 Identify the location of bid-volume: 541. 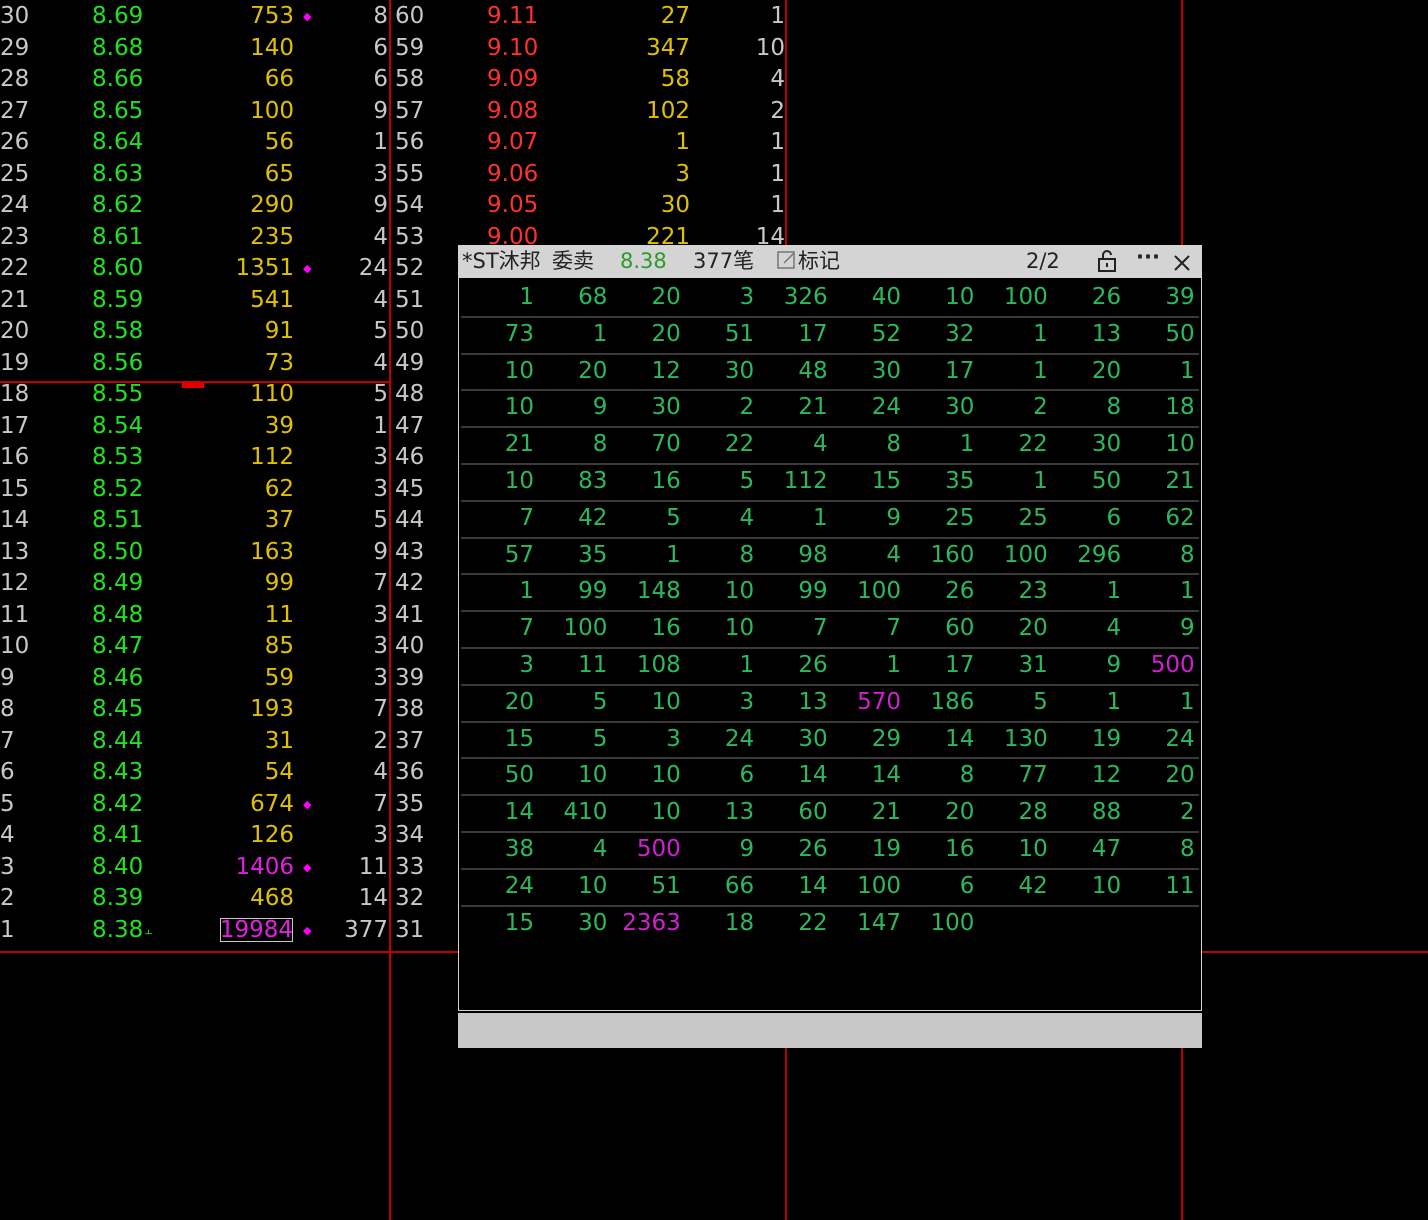
(272, 299).